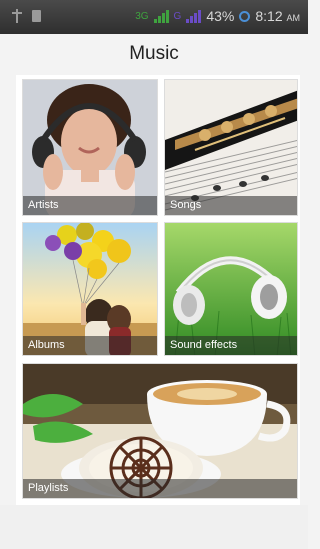 The width and height of the screenshot is (320, 549). I want to click on alarm-icon, so click(245, 16).